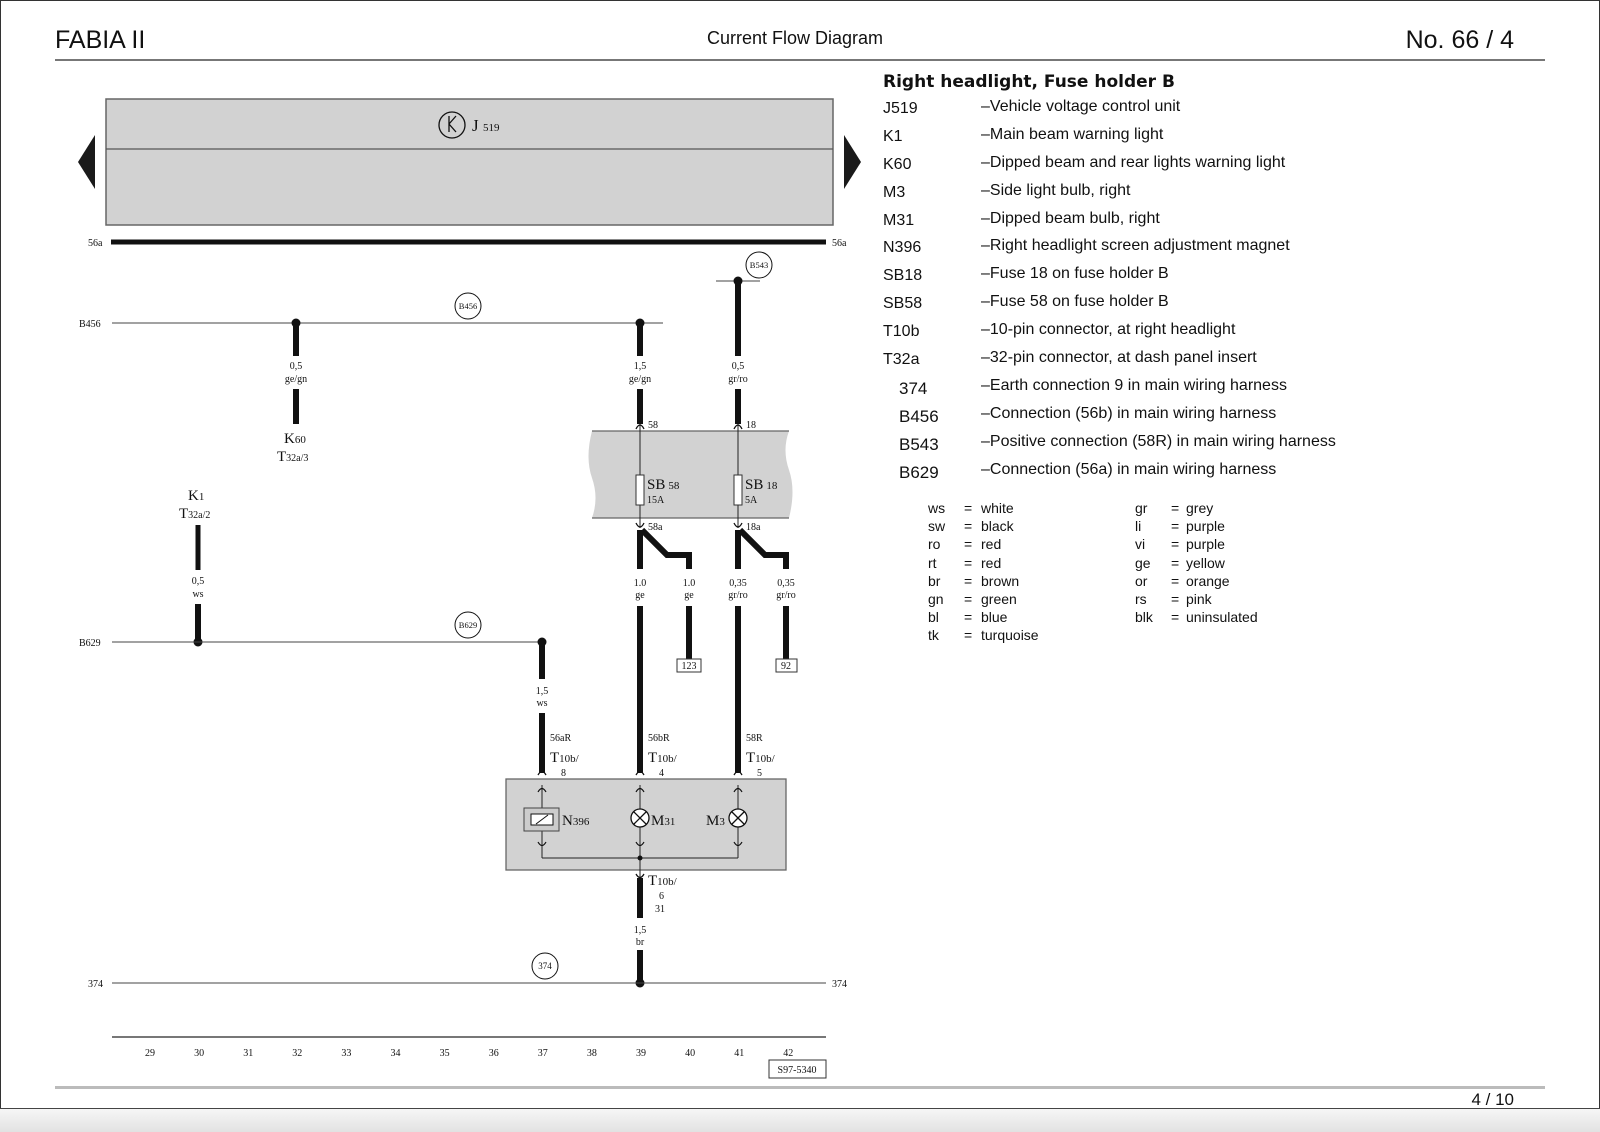  Describe the element at coordinates (715, 821) in the screenshot. I see `m3-label: M3` at that location.